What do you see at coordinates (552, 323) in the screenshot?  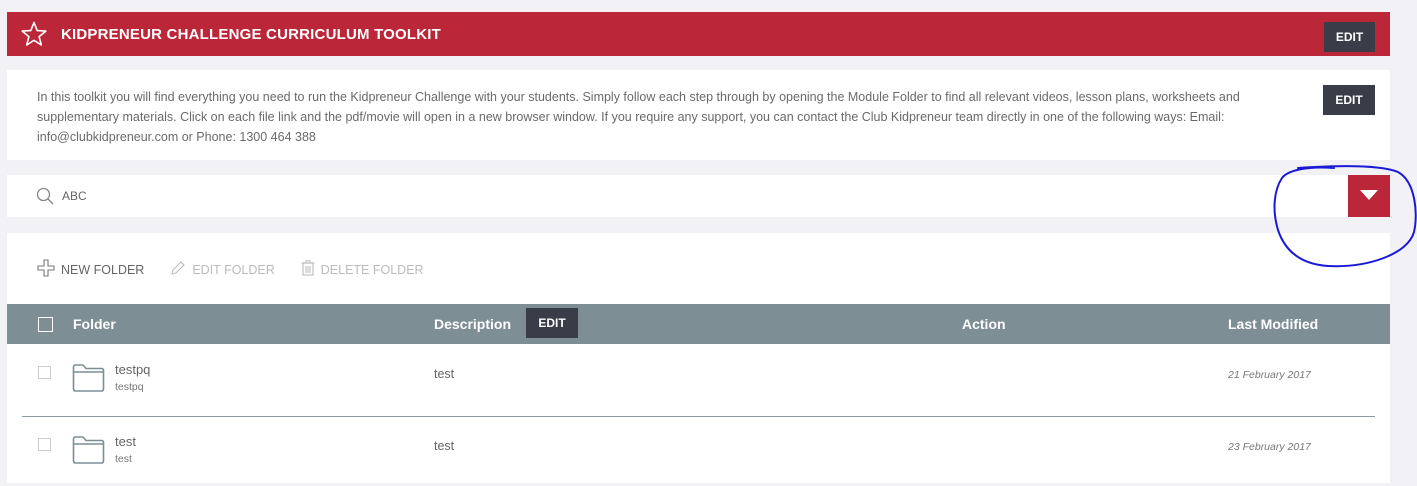 I see `description-edit-button: EDIT` at bounding box center [552, 323].